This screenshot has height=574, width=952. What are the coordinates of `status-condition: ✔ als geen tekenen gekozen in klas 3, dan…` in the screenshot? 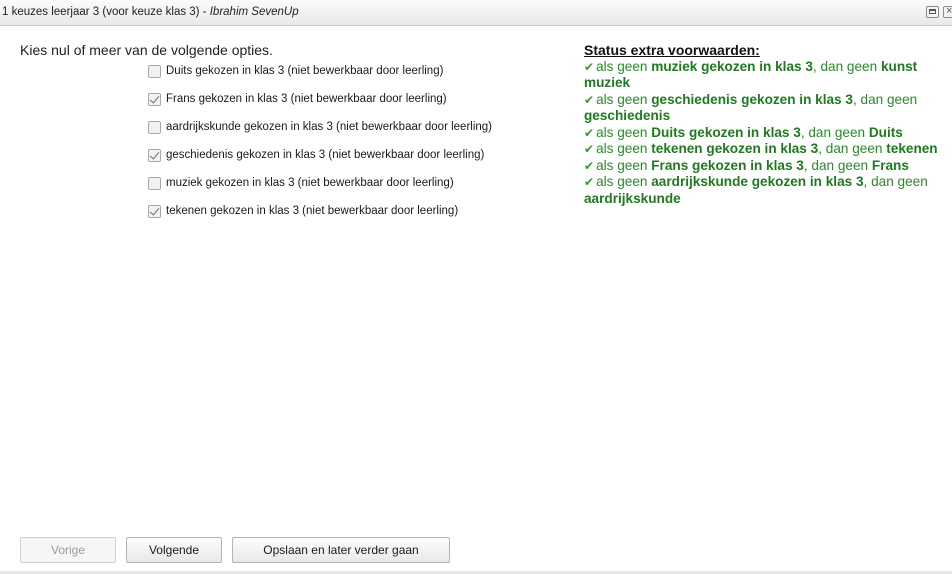 It's located at (761, 148).